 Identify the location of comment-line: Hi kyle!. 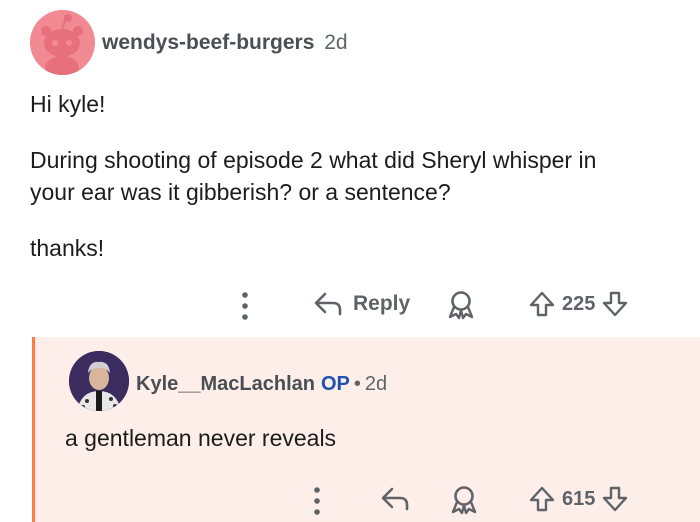
(68, 104).